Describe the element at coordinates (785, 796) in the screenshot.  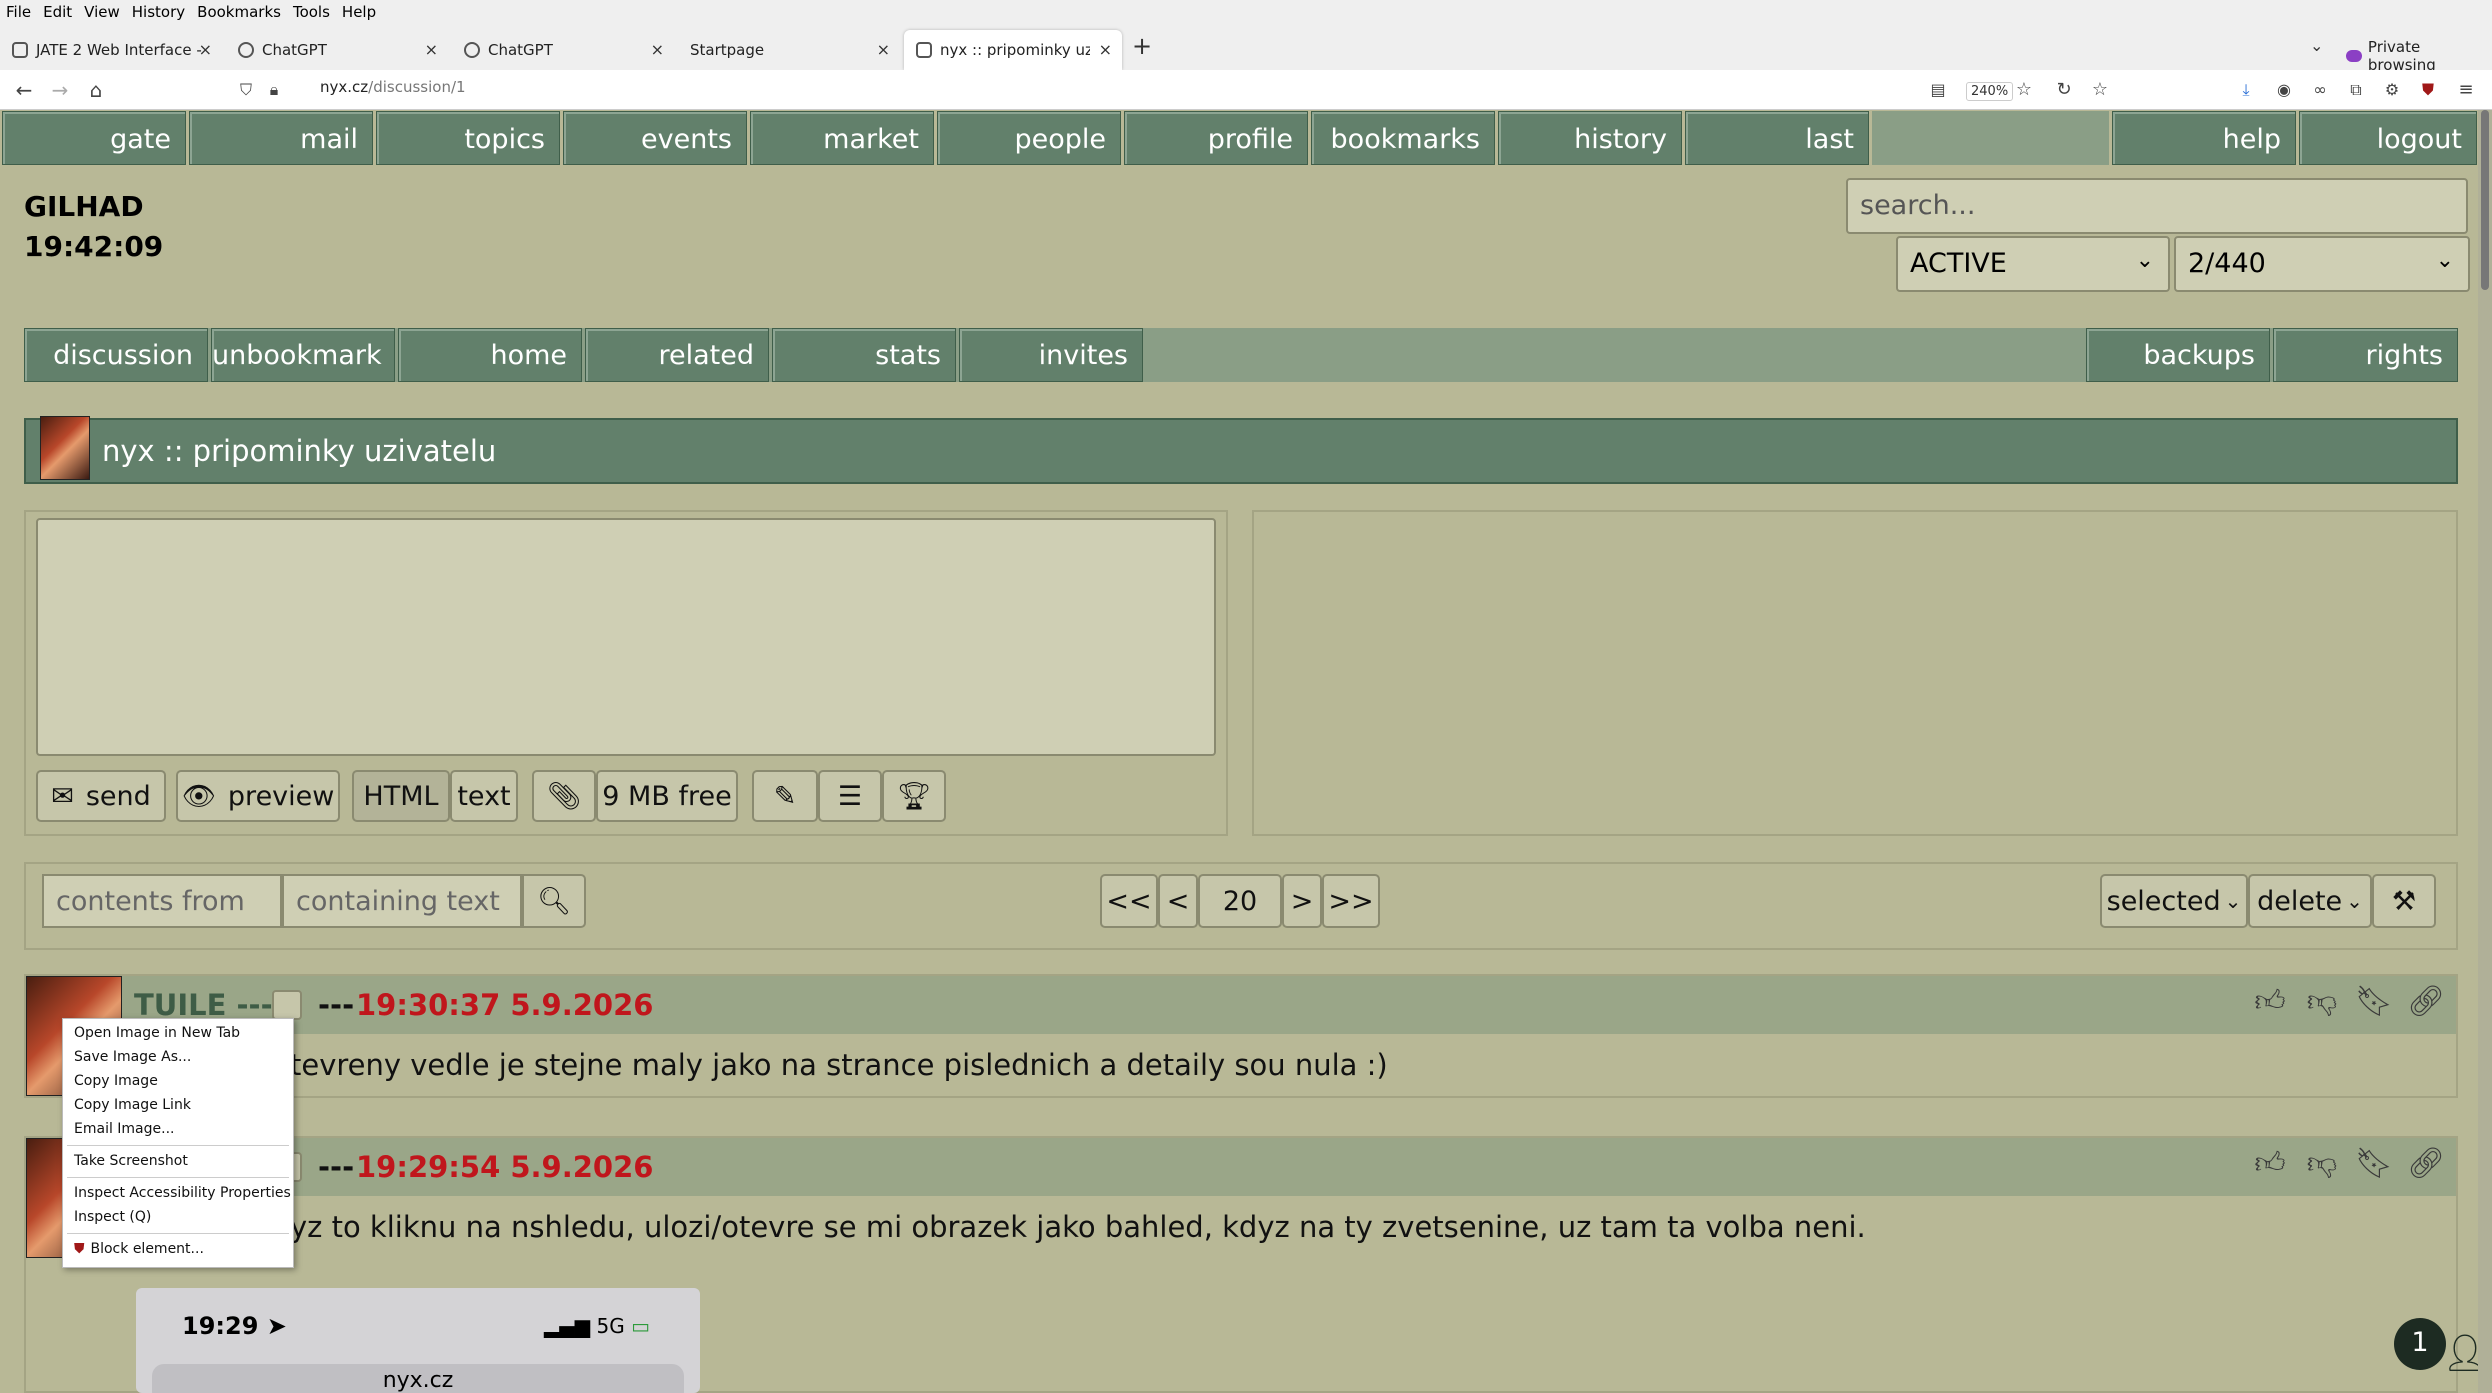
I see `pencil-button: ✎` at that location.